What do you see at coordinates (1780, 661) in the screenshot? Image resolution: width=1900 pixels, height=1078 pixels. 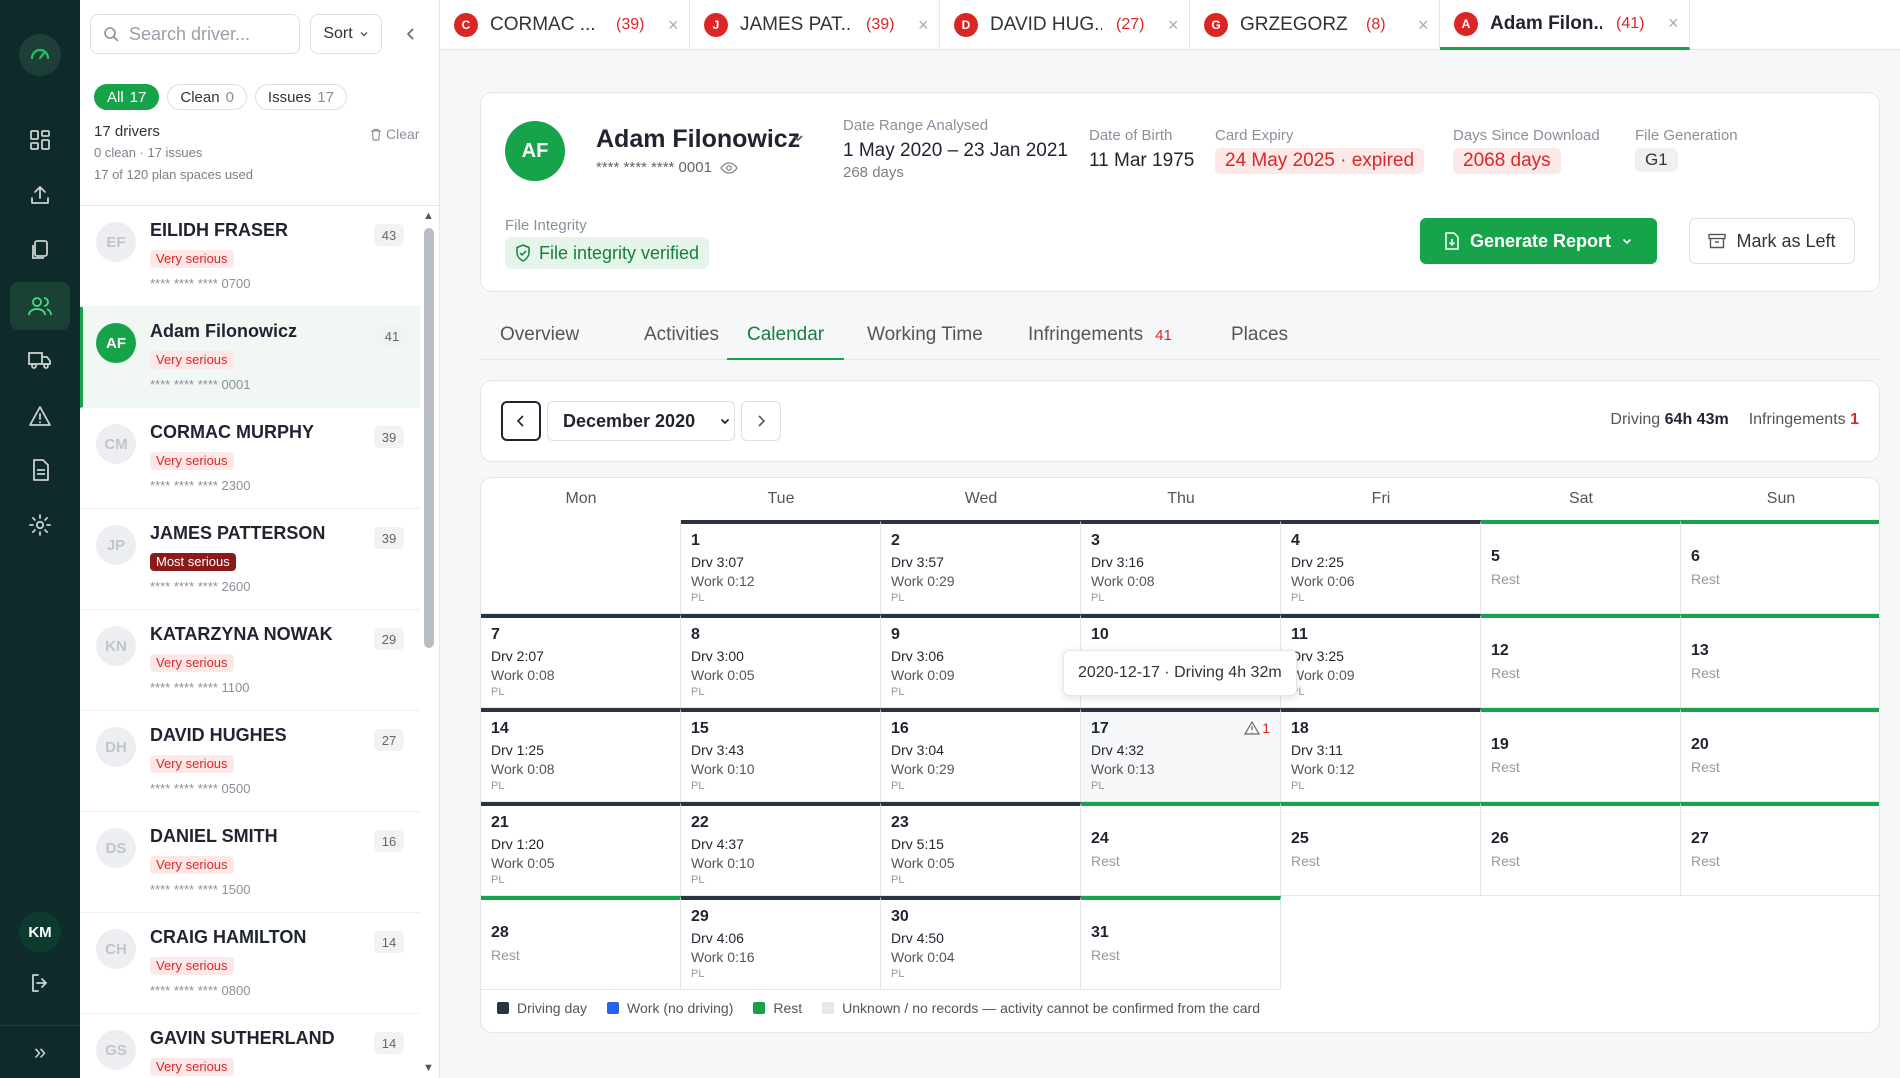 I see `calendar-day-cell: 13 Rest` at bounding box center [1780, 661].